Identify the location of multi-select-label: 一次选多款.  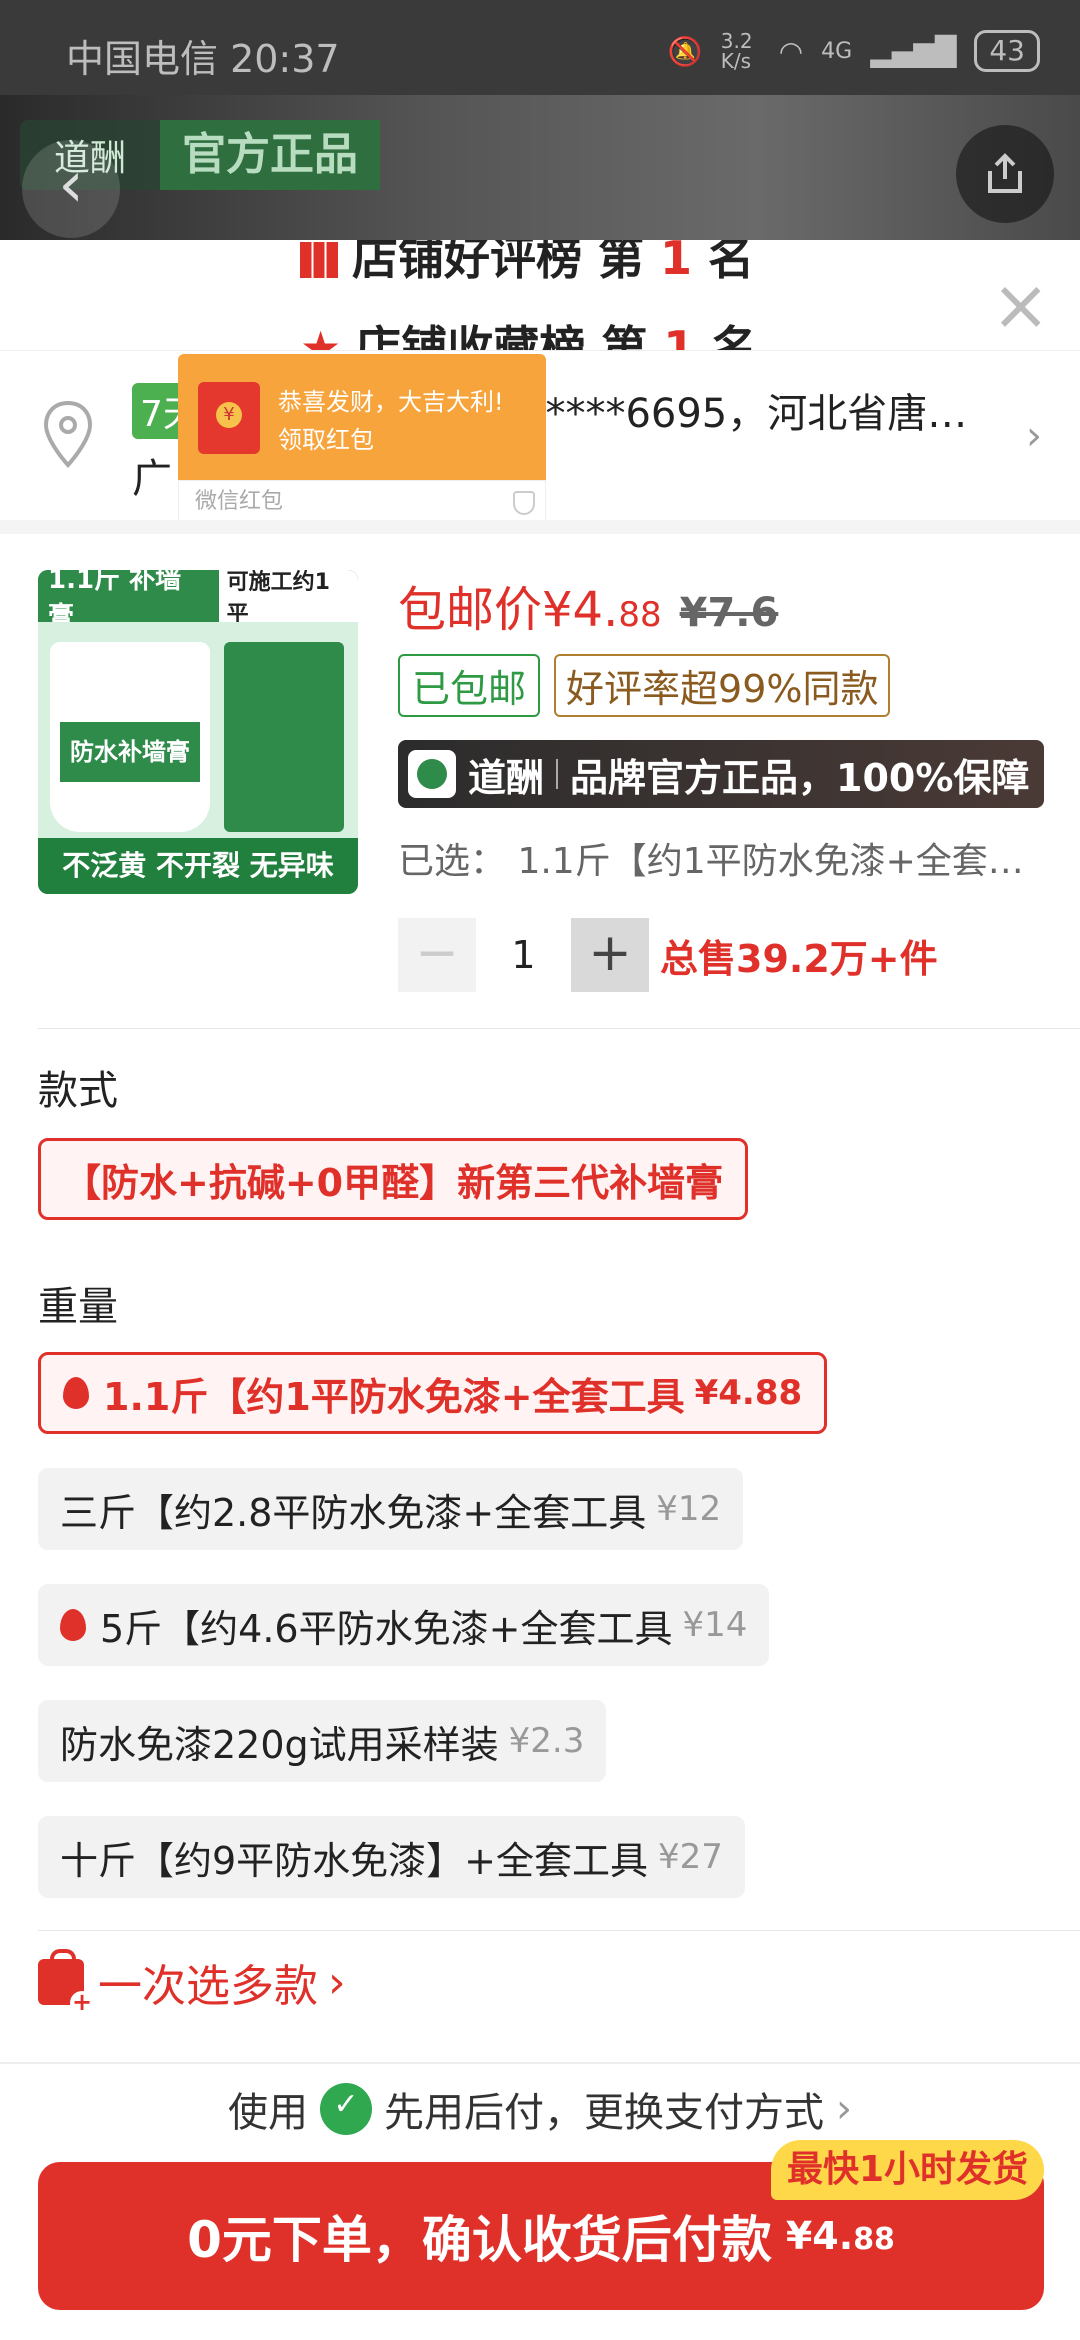
(208, 1986).